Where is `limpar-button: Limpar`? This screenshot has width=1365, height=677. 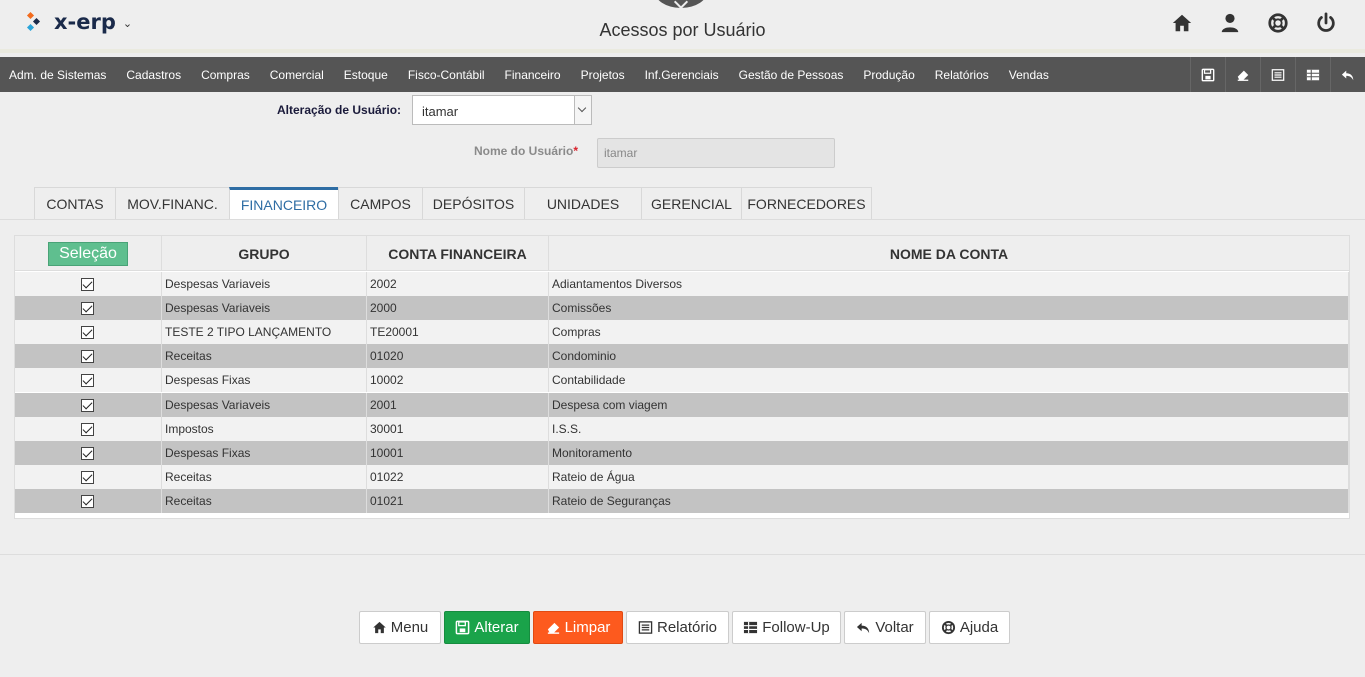
limpar-button: Limpar is located at coordinates (578, 627).